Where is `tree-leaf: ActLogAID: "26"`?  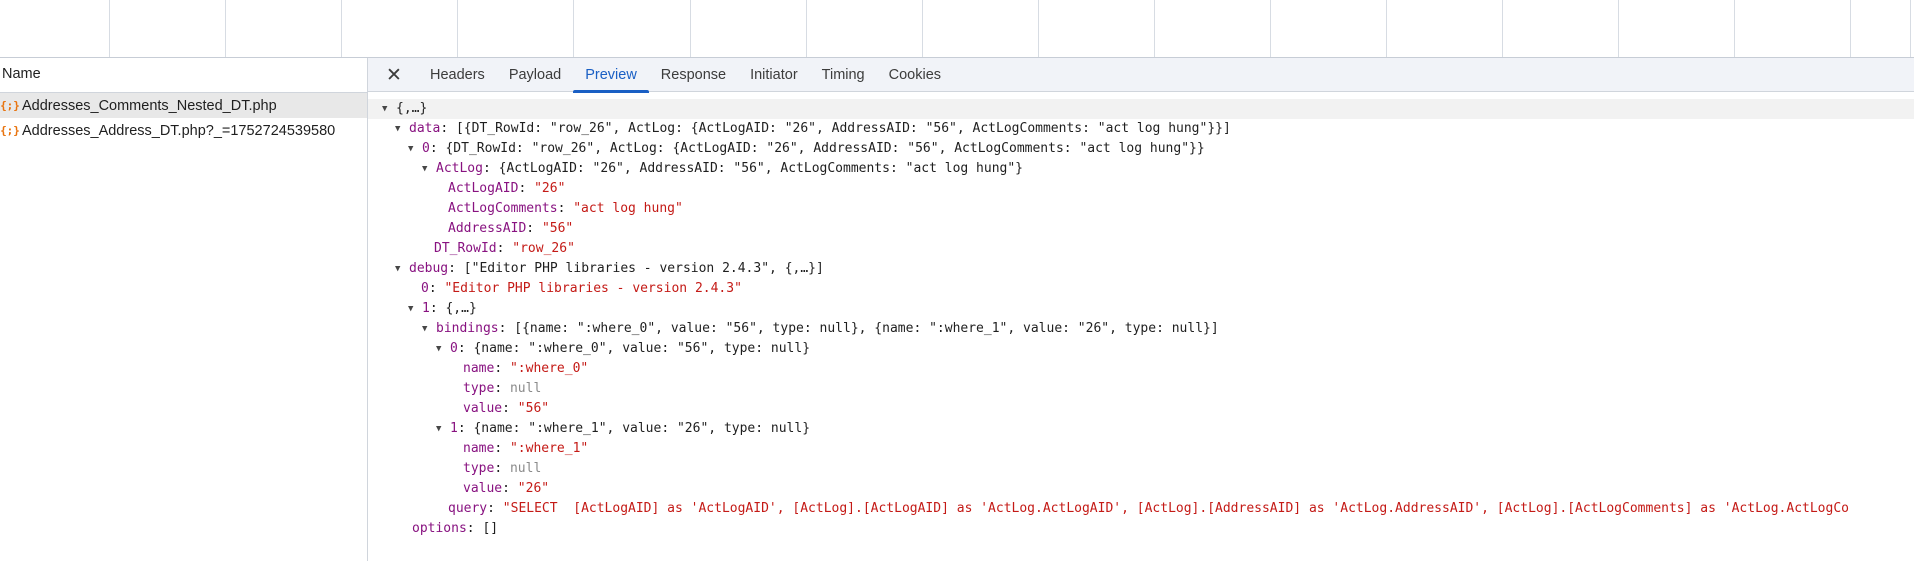
tree-leaf: ActLogAID: "26" is located at coordinates (507, 188).